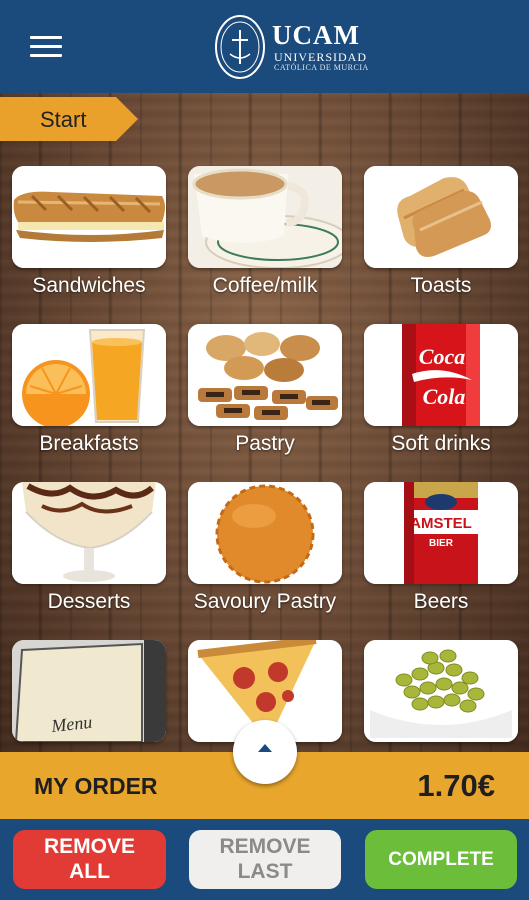 This screenshot has width=529, height=900. What do you see at coordinates (441, 523) in the screenshot?
I see `svg-text: AMSTEL` at bounding box center [441, 523].